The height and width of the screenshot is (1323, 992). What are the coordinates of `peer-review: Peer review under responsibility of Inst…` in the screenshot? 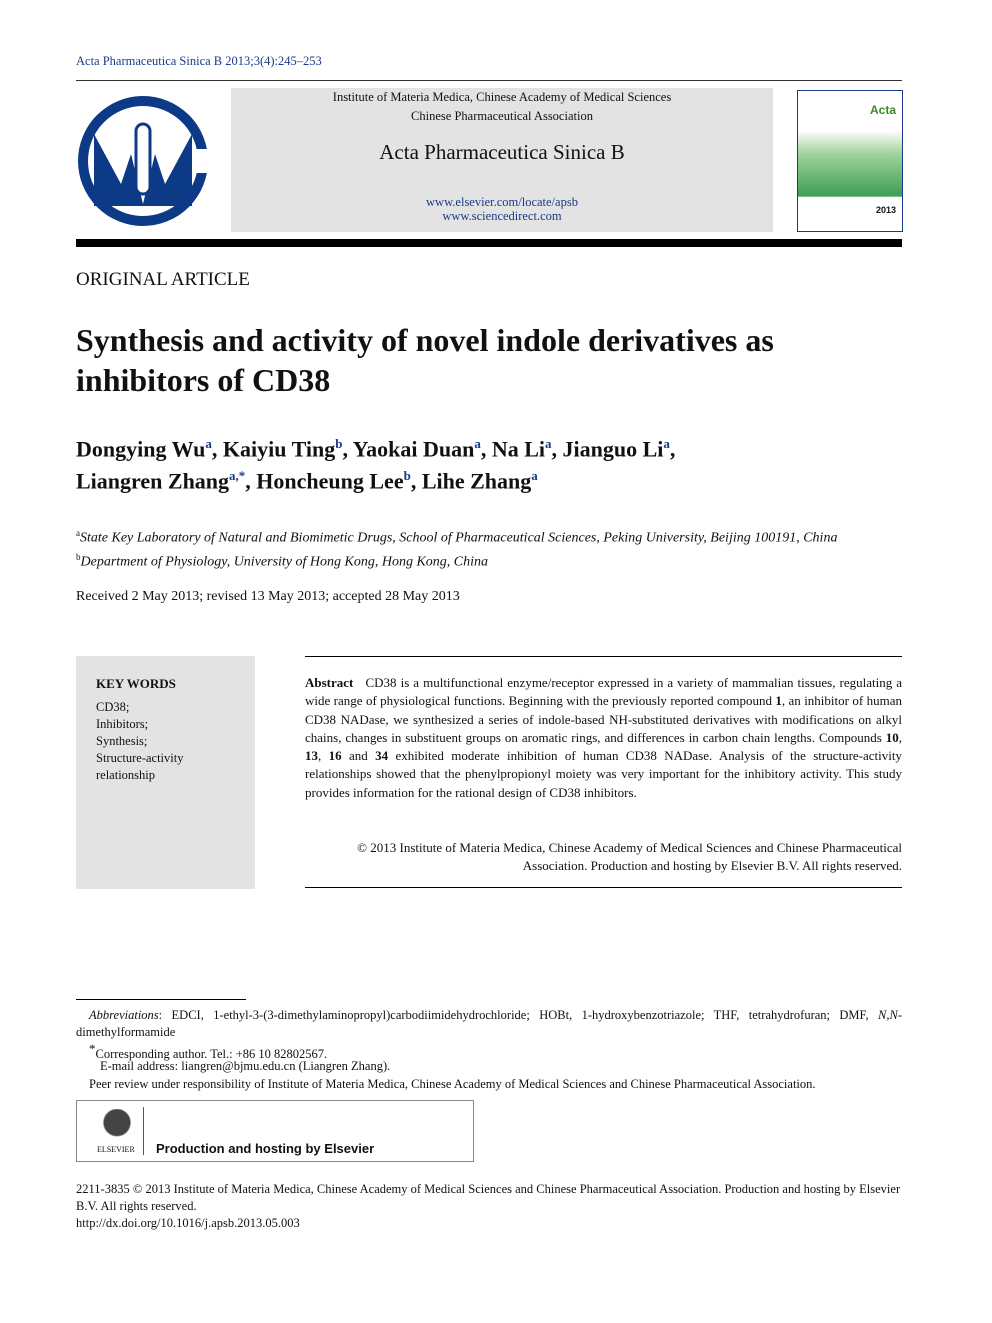 It's located at (452, 1084).